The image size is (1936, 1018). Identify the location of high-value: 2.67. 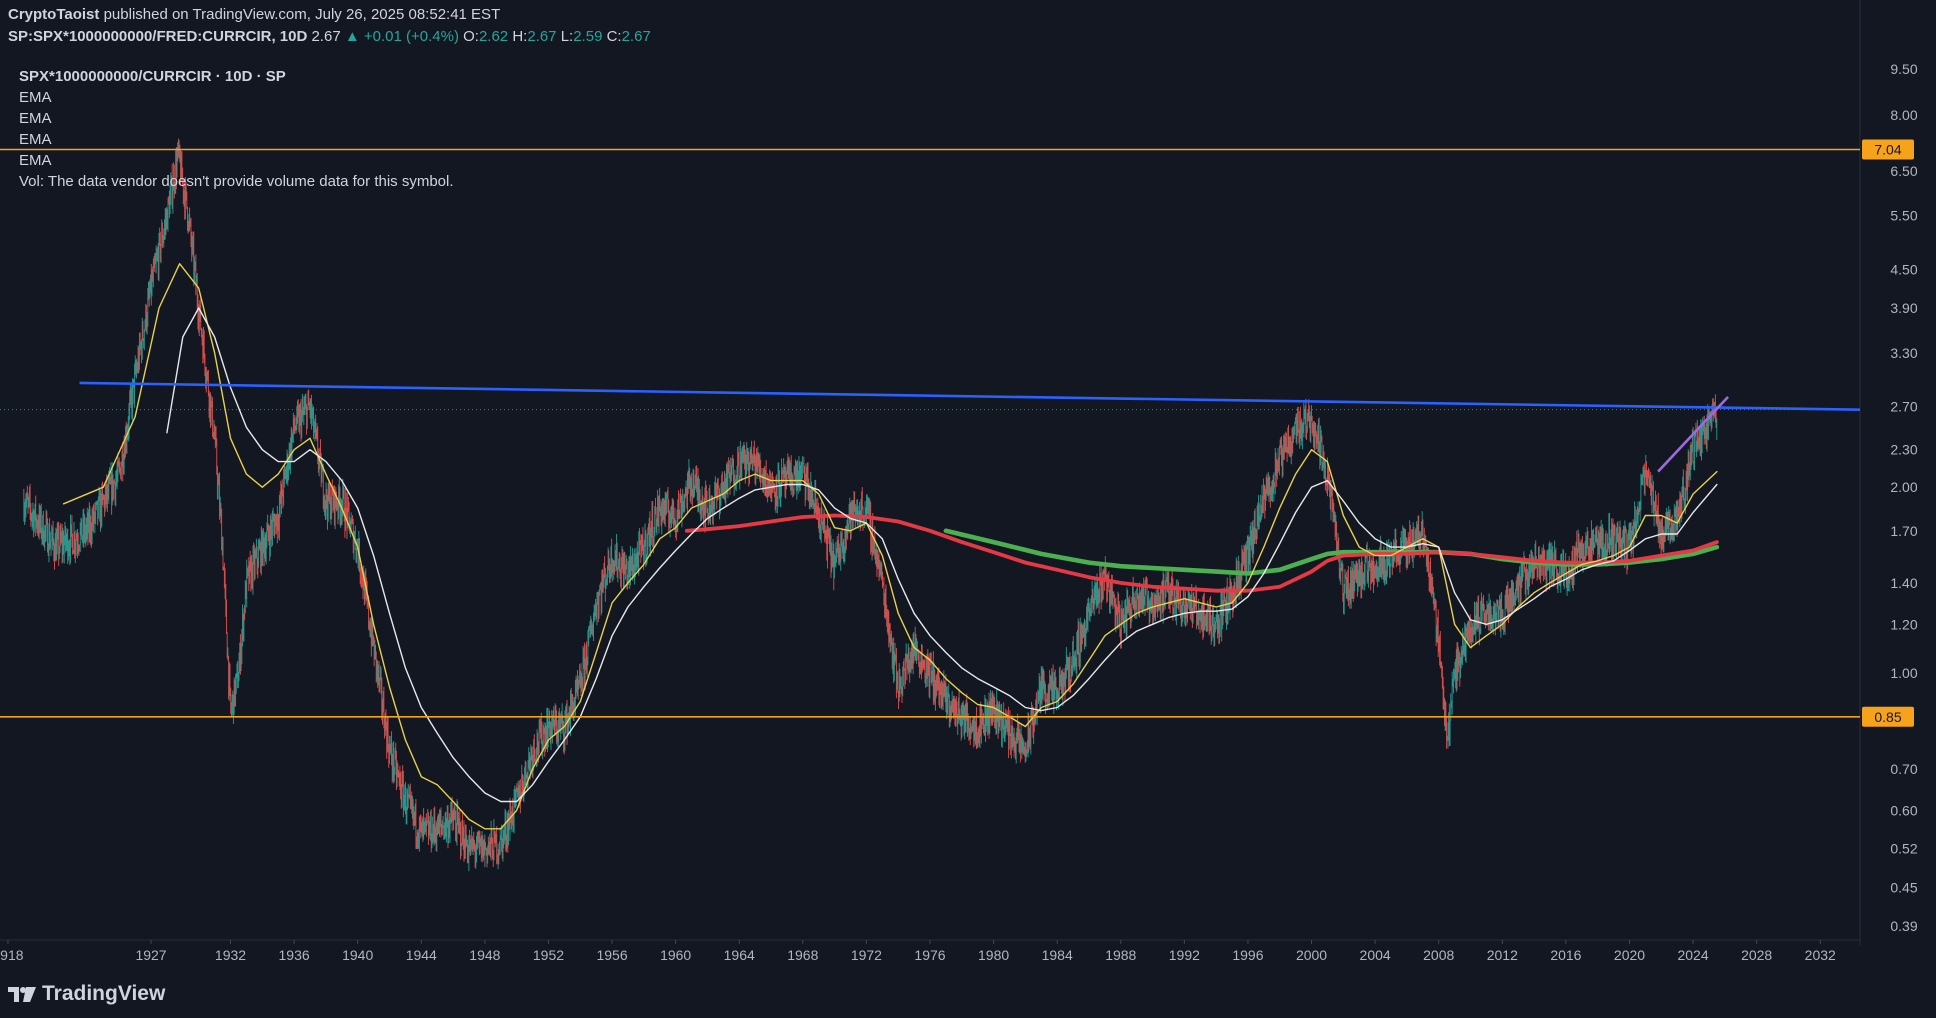
(542, 36).